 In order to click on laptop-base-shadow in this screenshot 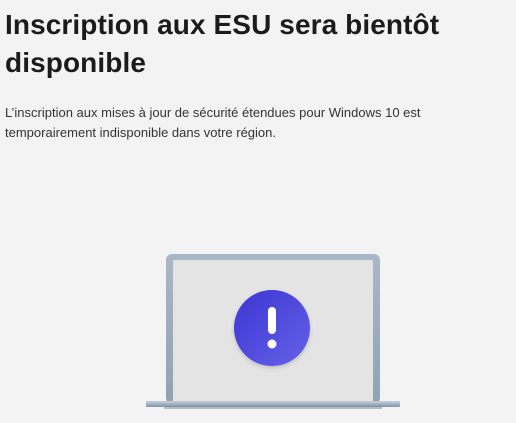, I will do `click(273, 407)`.